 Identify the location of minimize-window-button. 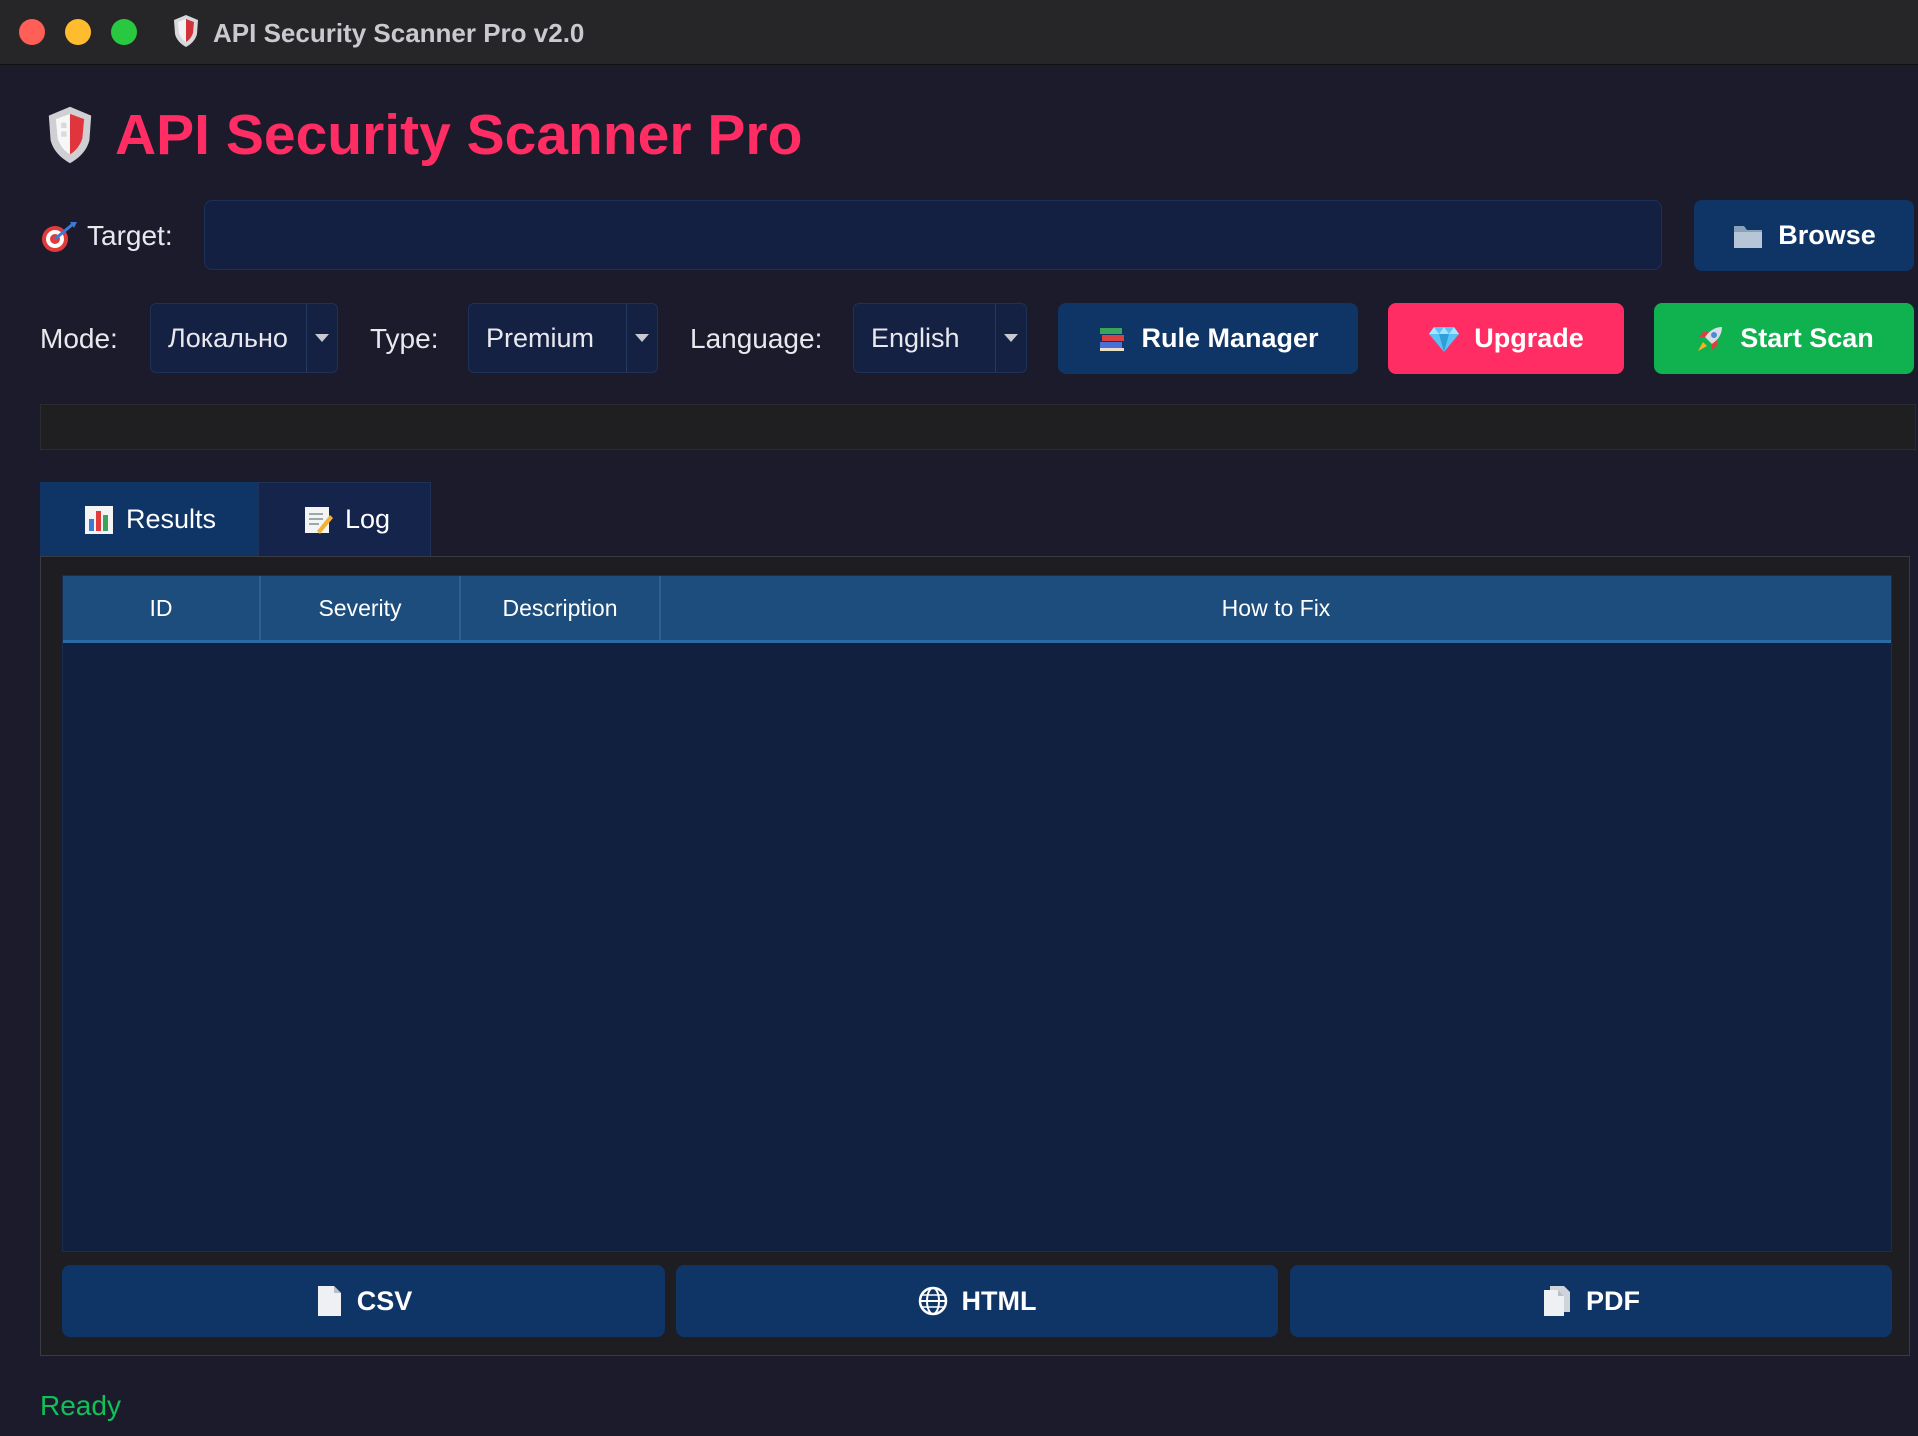
(78, 32).